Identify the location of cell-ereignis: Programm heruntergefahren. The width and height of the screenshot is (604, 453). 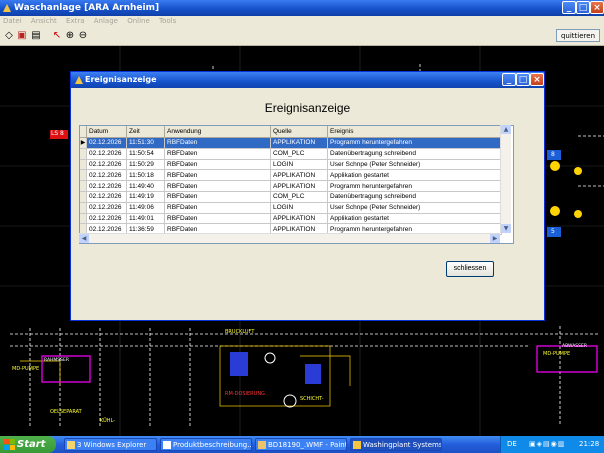
(414, 186).